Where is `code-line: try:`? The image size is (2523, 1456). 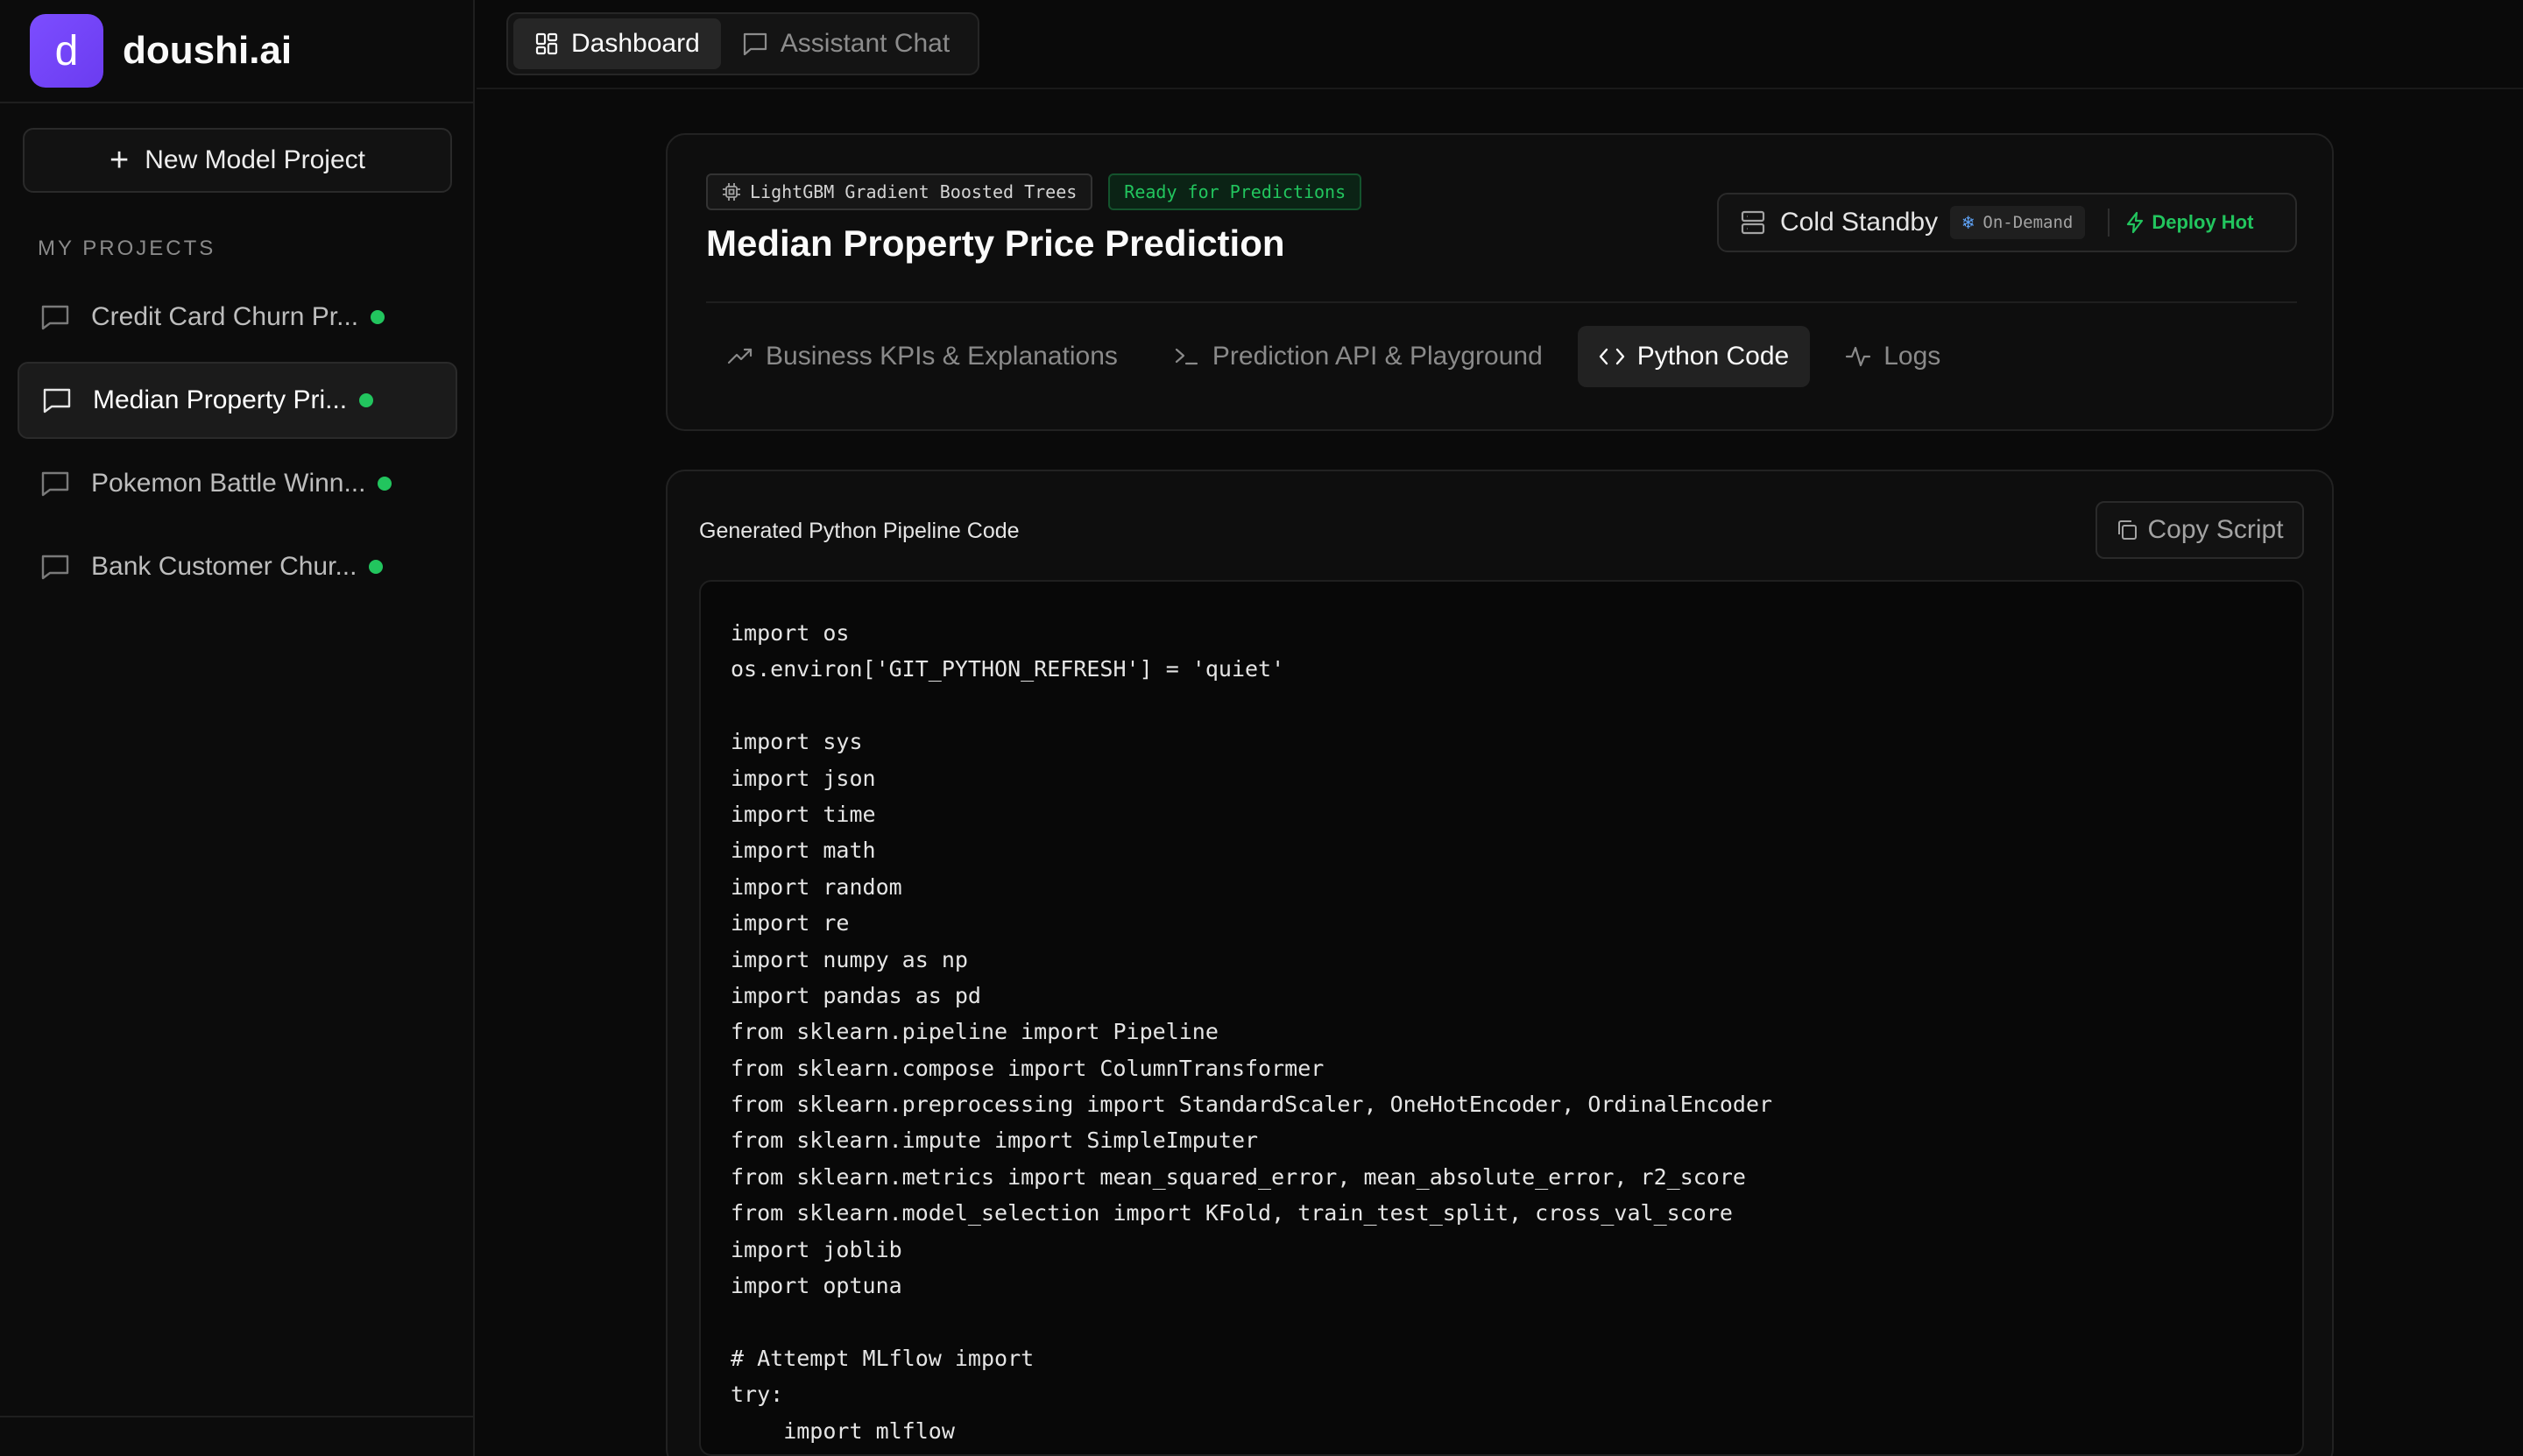 code-line: try: is located at coordinates (757, 1395).